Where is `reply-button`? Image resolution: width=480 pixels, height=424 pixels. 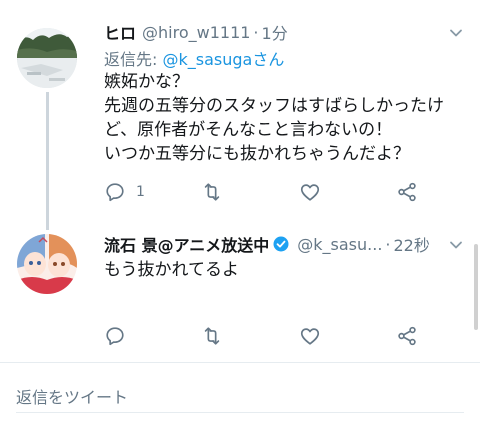 reply-button is located at coordinates (115, 336).